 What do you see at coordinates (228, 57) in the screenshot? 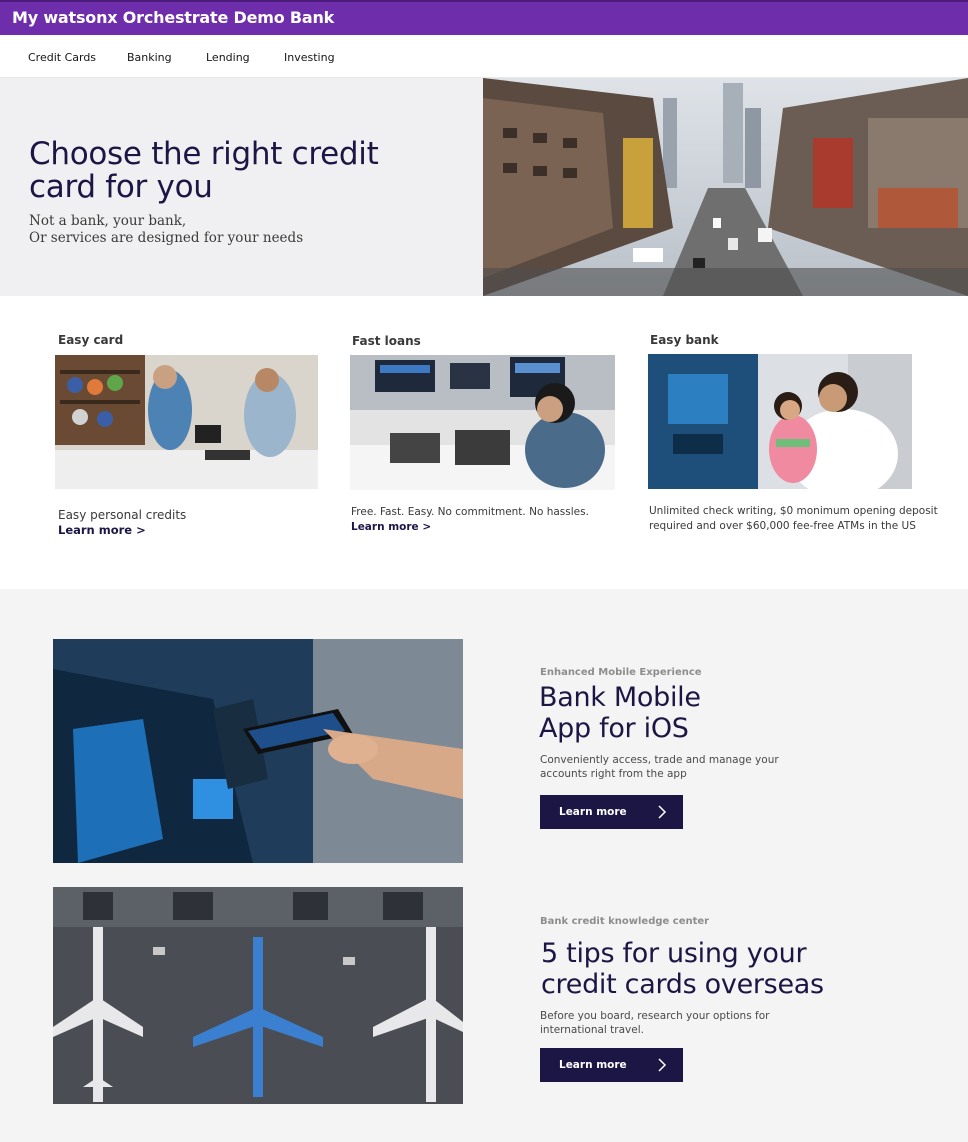
I see `nav-item-lending: Lending` at bounding box center [228, 57].